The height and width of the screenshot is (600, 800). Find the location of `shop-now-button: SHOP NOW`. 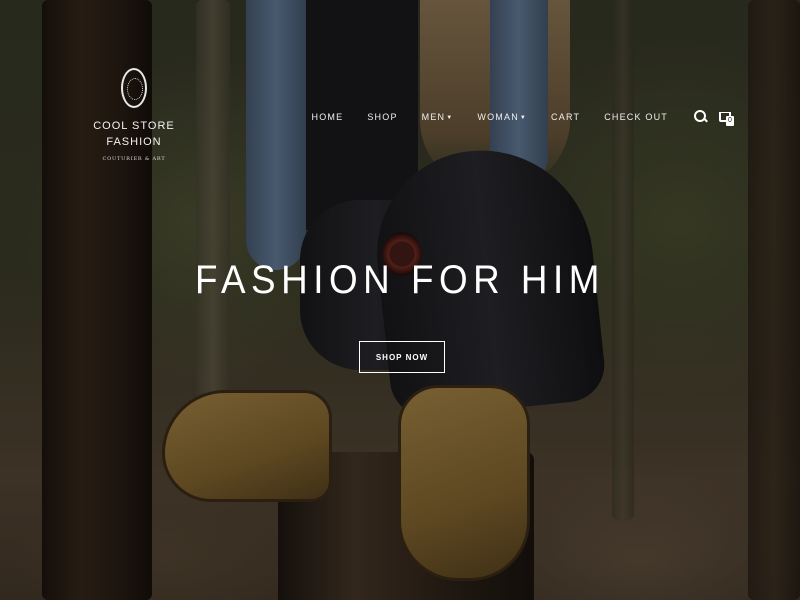

shop-now-button: SHOP NOW is located at coordinates (402, 357).